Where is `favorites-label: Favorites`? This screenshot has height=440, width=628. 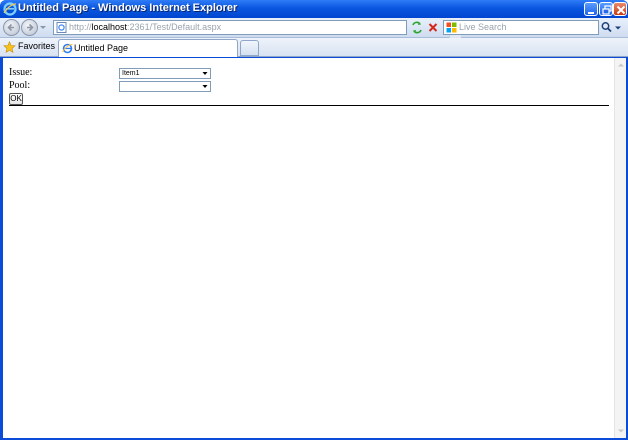
favorites-label: Favorites is located at coordinates (37, 46).